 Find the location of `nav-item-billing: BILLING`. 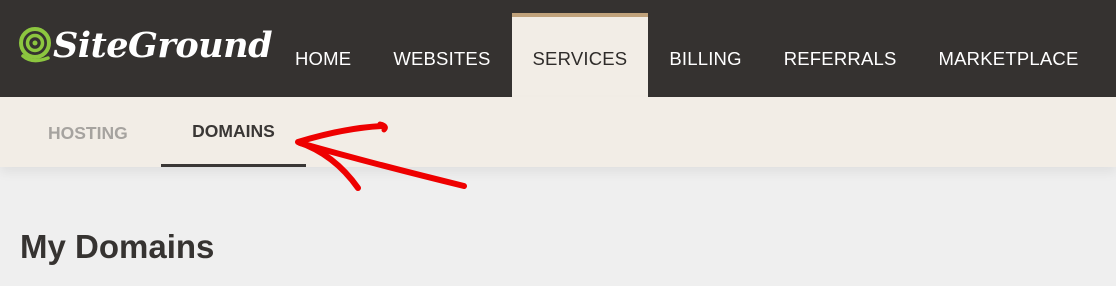

nav-item-billing: BILLING is located at coordinates (705, 48).